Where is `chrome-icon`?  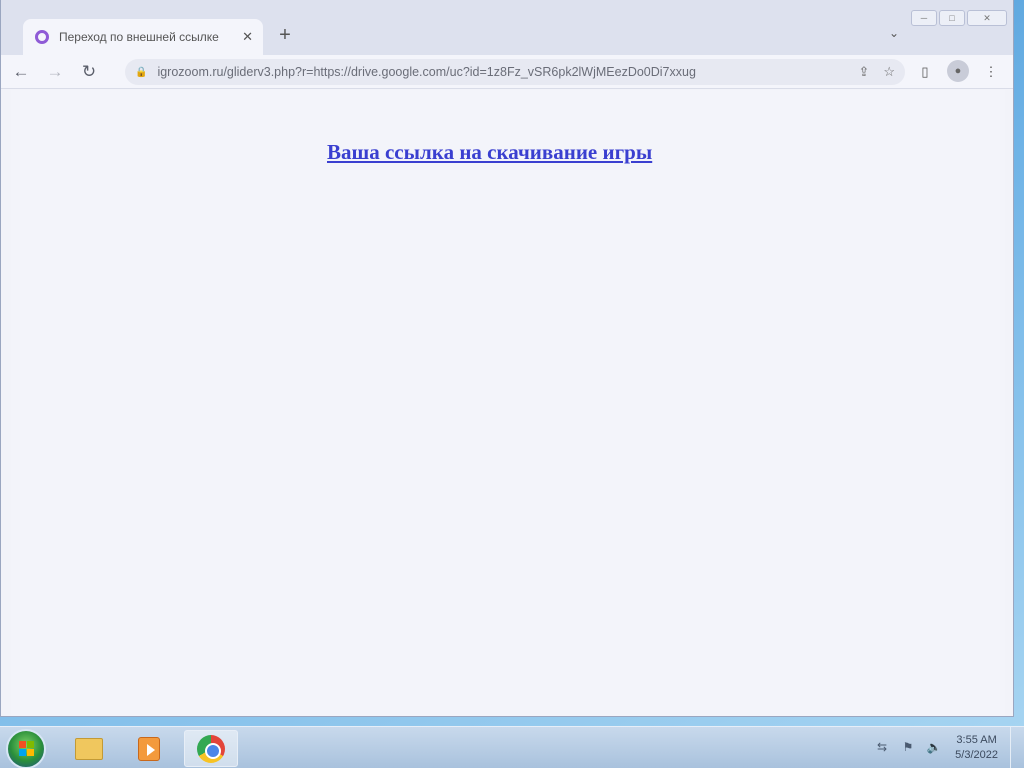 chrome-icon is located at coordinates (211, 748).